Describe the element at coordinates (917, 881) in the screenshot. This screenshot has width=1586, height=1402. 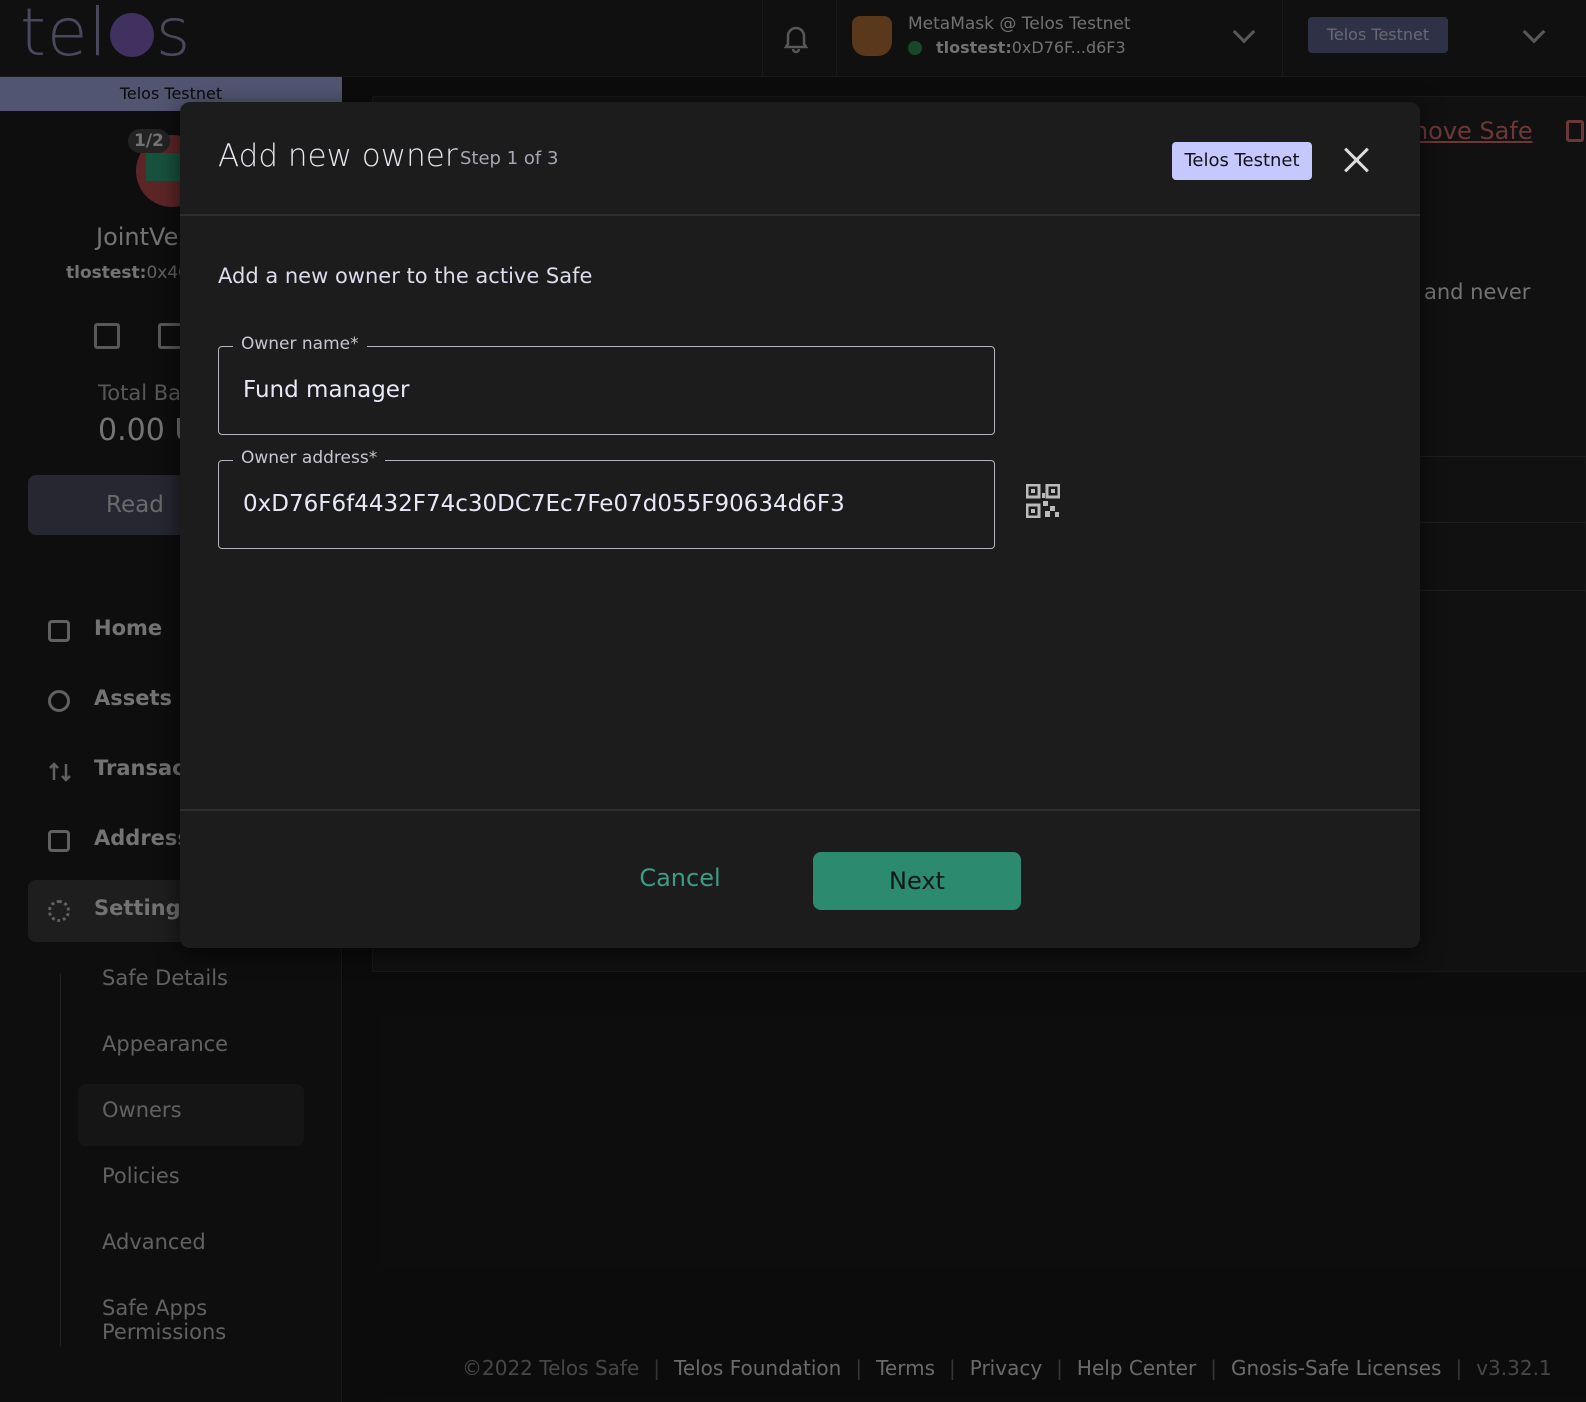
I see `next-button: Next` at that location.